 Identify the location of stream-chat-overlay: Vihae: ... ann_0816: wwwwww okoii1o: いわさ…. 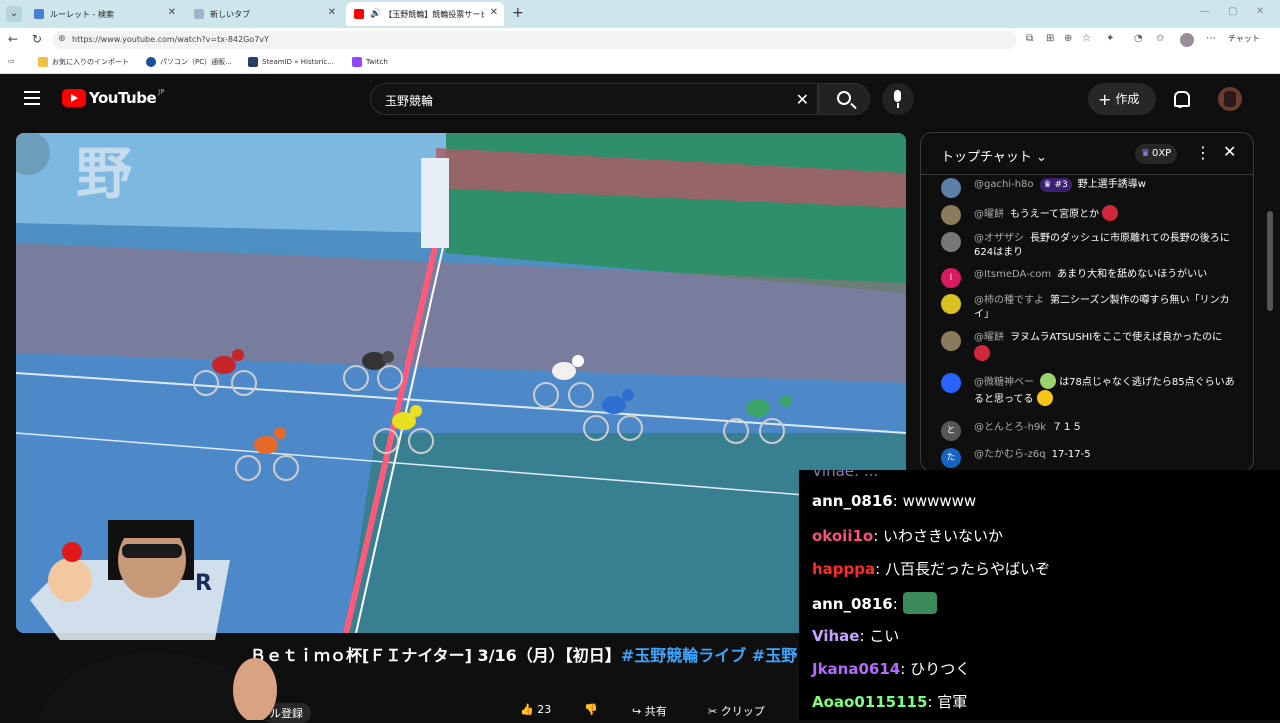
(1039, 595).